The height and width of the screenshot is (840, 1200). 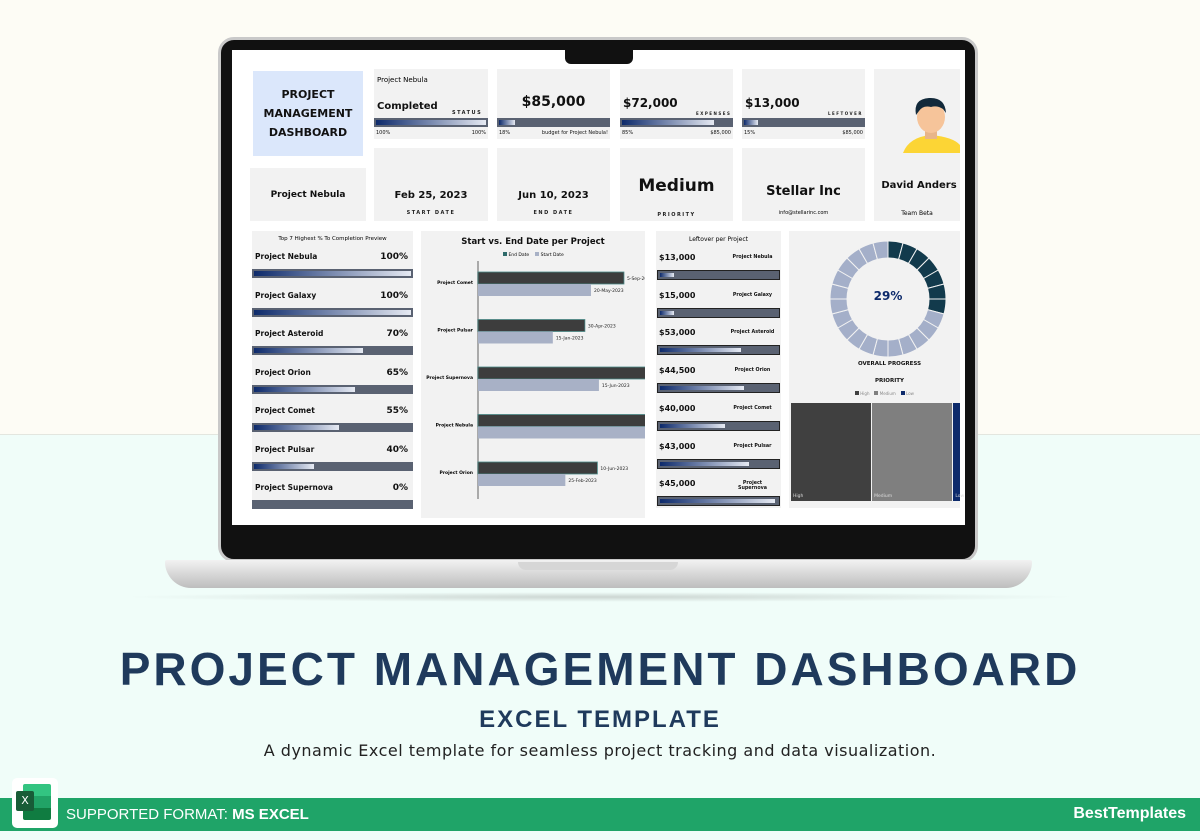 I want to click on gantt-data-label: 5-Sep-2023, so click(x=636, y=279).